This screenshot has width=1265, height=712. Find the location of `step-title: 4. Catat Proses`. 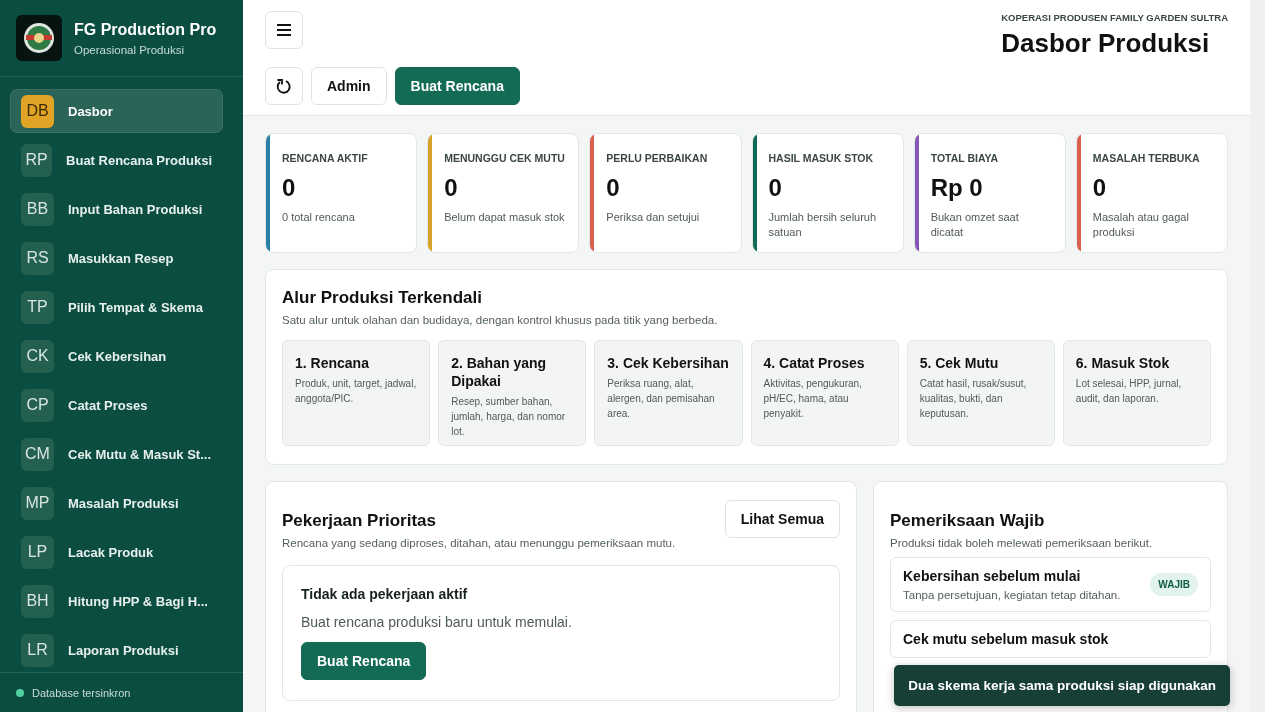

step-title: 4. Catat Proses is located at coordinates (814, 363).